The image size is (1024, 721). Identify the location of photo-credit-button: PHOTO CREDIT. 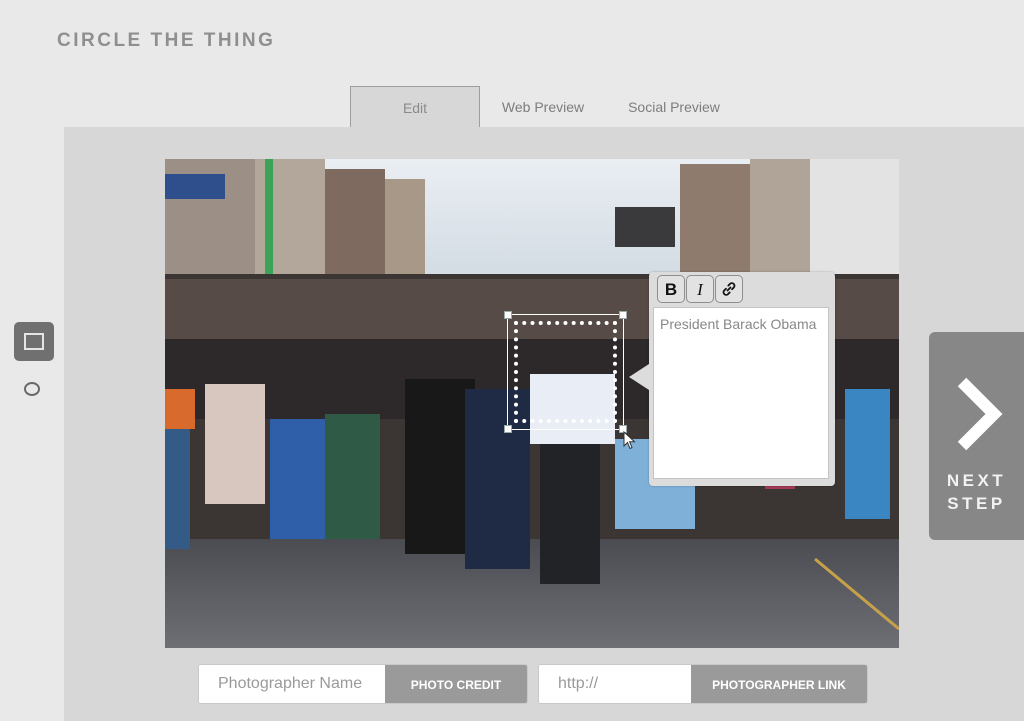
(456, 684).